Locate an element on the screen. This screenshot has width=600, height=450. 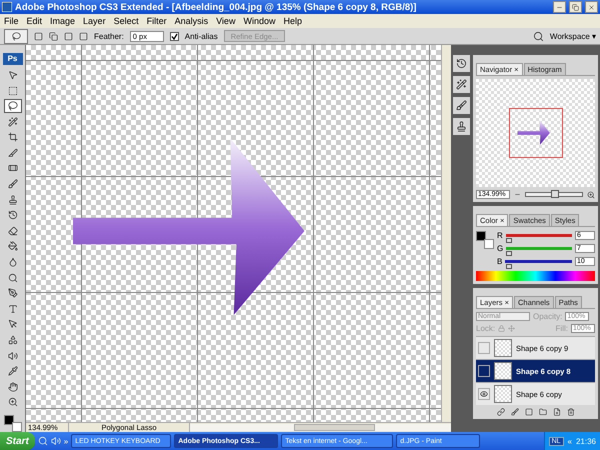
view-frame is located at coordinates (535, 133).